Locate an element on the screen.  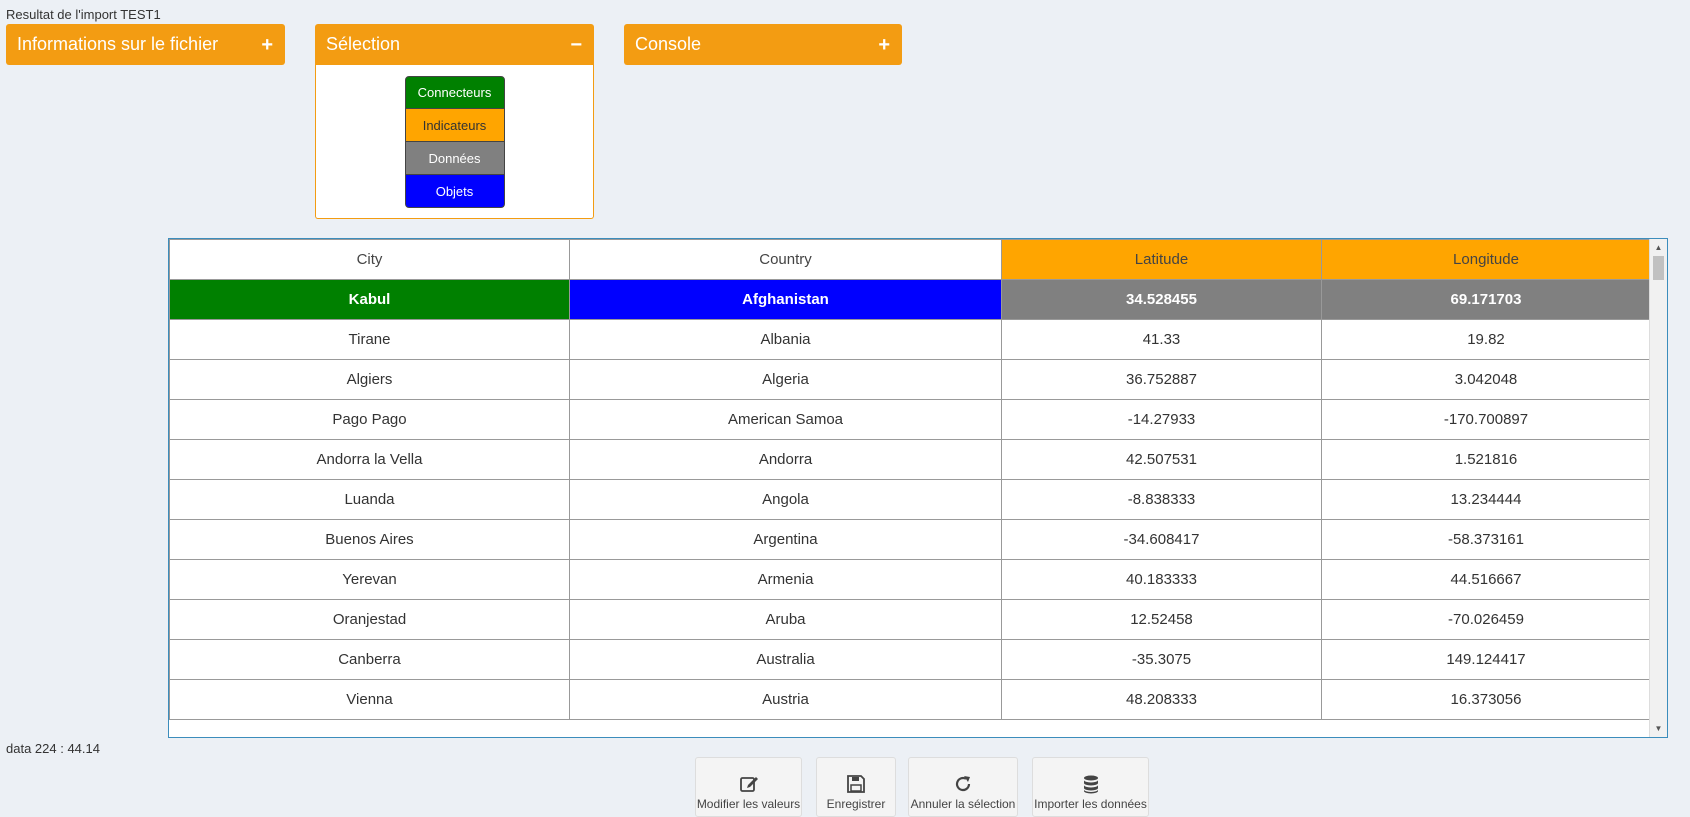
cell-latitude: 12.52458 is located at coordinates (1161, 619).